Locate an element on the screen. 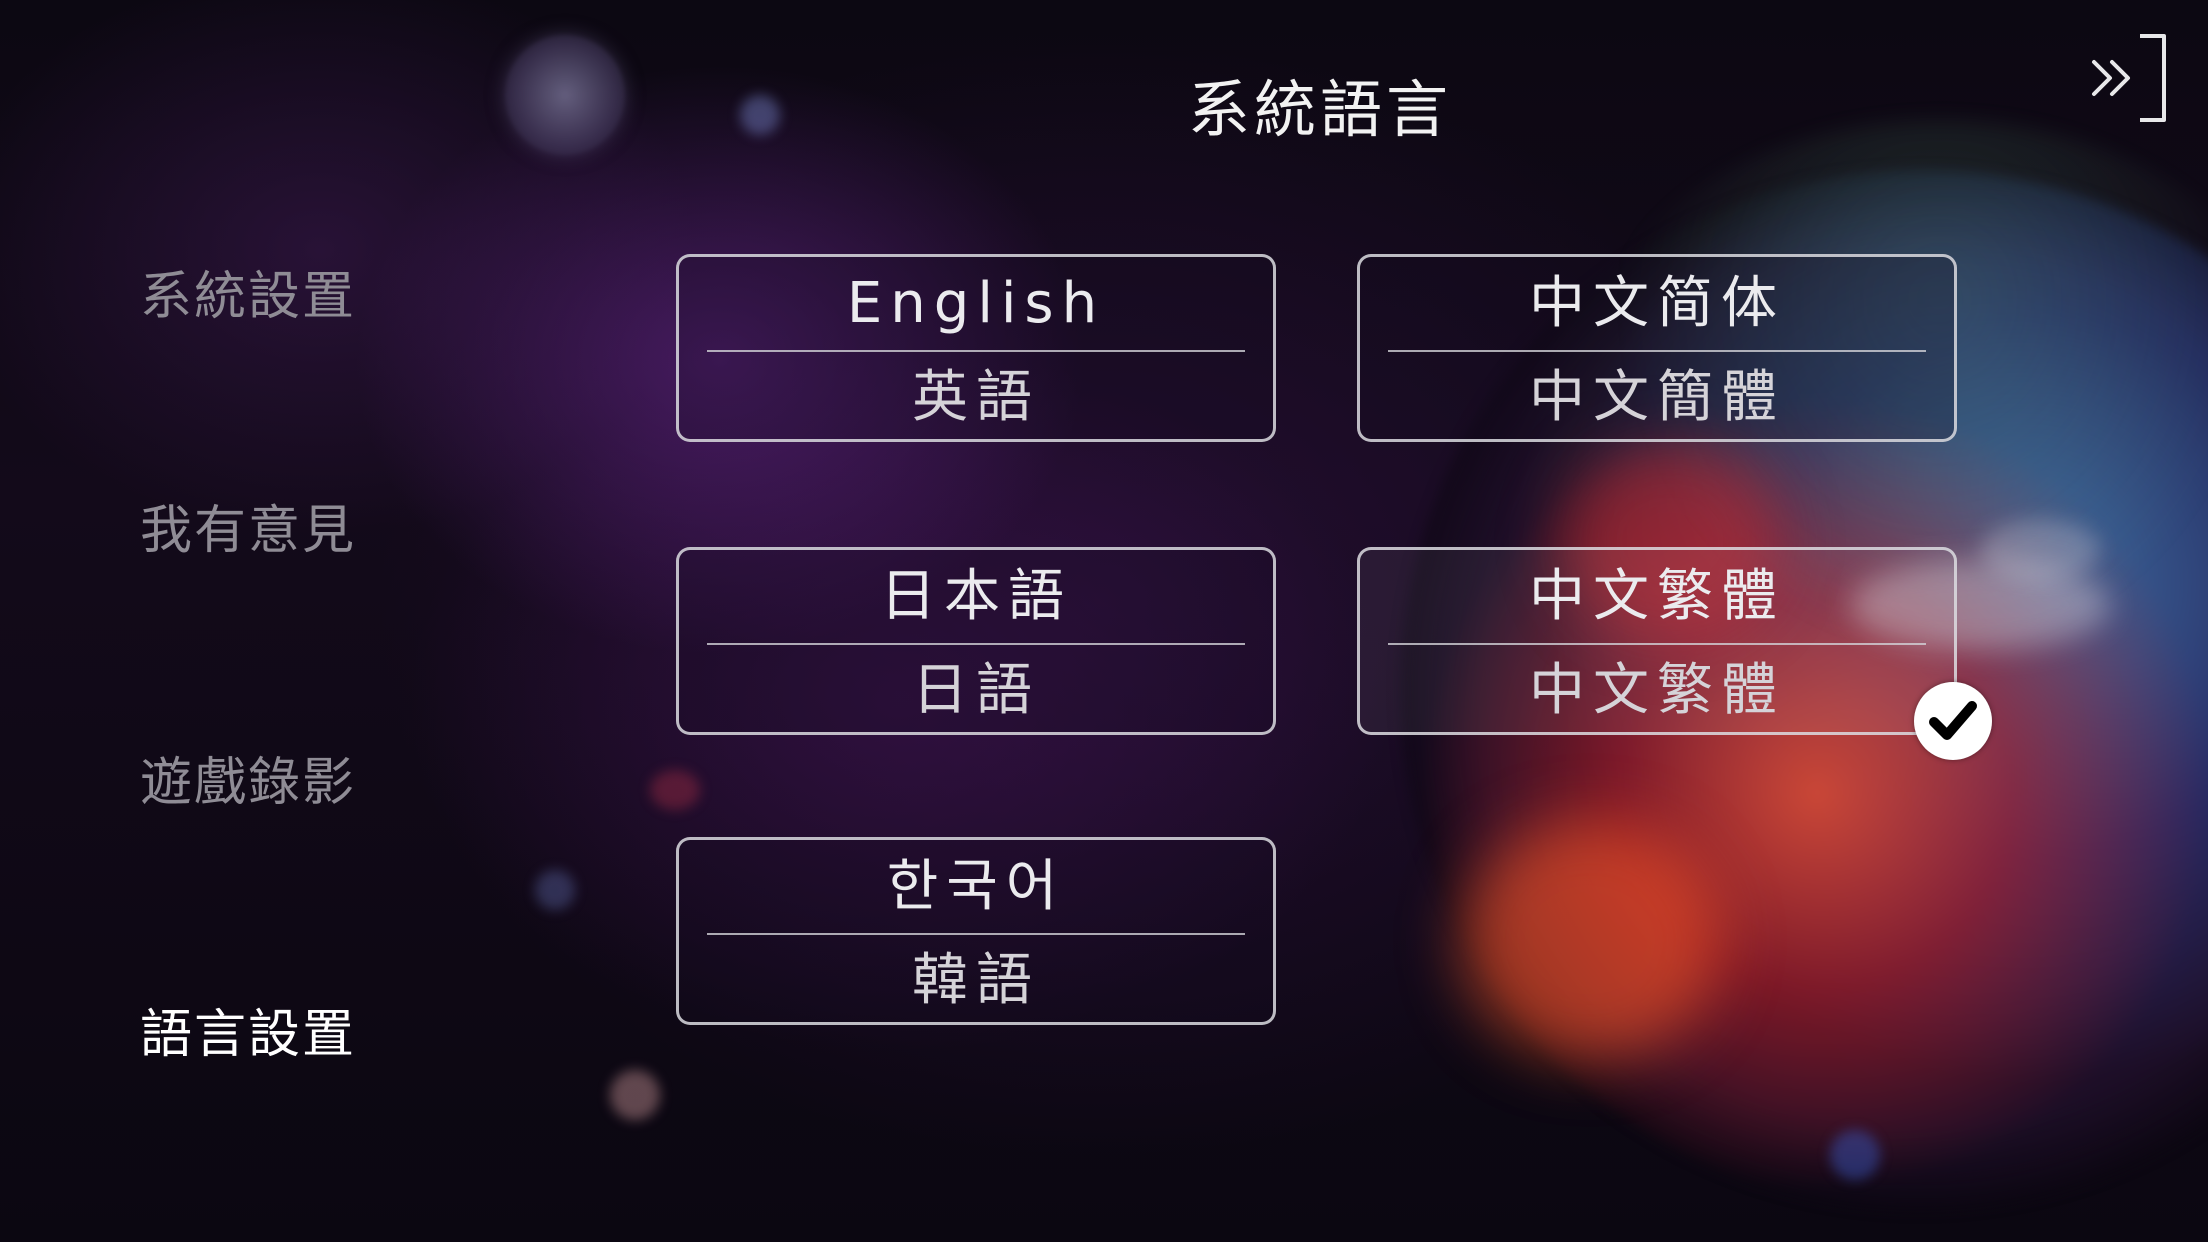  language-native-name: 中文简体 is located at coordinates (1657, 303).